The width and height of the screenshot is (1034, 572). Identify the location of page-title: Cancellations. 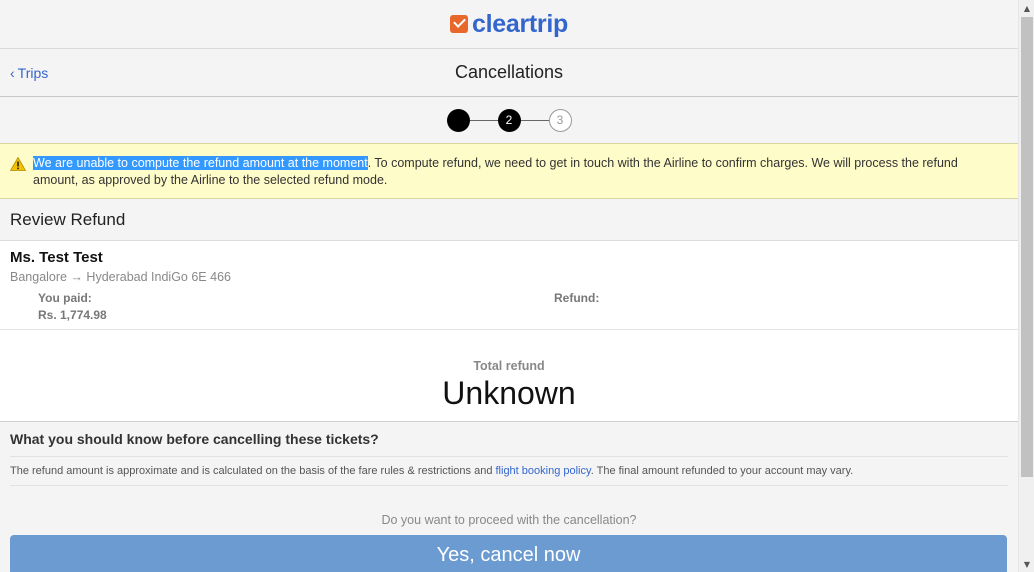
(509, 72).